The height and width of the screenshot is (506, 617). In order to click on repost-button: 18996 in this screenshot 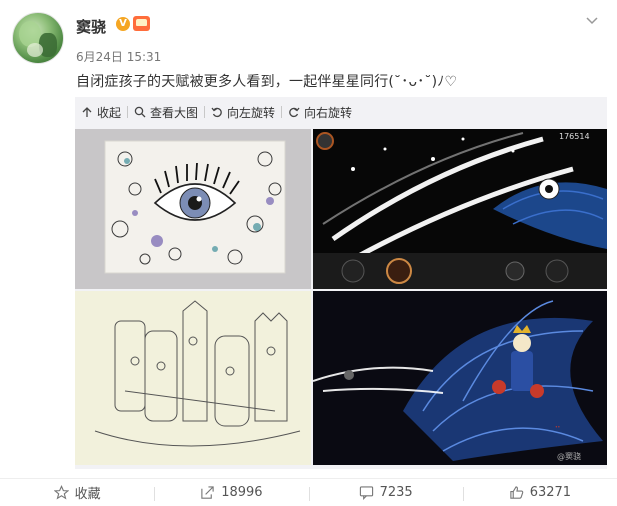, I will do `click(231, 492)`.